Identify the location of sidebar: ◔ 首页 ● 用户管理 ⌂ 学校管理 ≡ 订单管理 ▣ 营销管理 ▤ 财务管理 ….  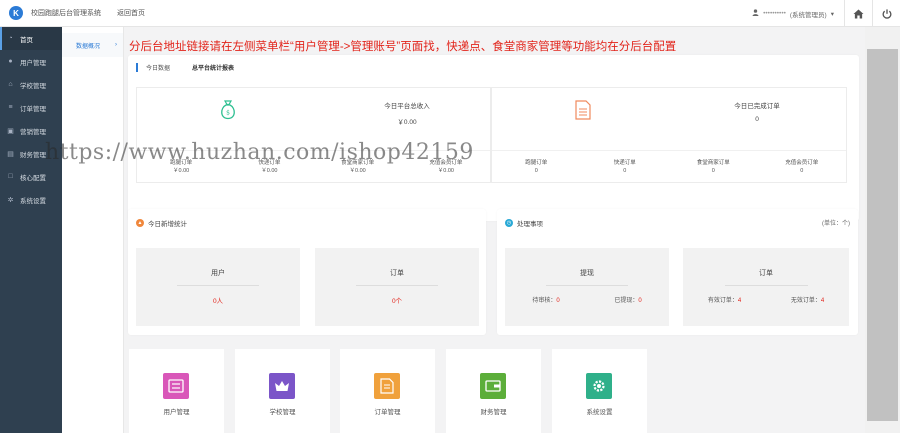
(31, 230).